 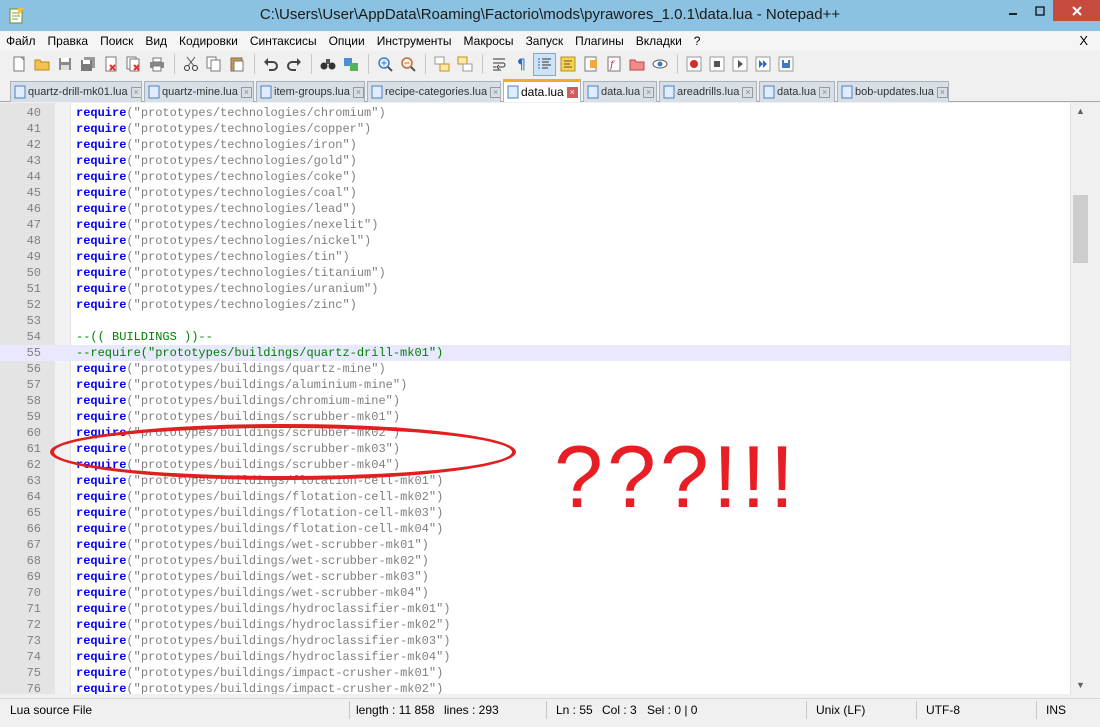 I want to click on indent-guide-button, so click(x=544, y=64).